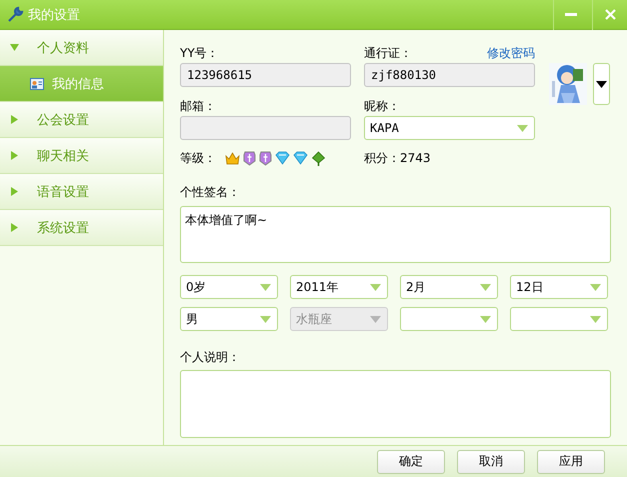  What do you see at coordinates (210, 192) in the screenshot?
I see `field-label: 个性签名：` at bounding box center [210, 192].